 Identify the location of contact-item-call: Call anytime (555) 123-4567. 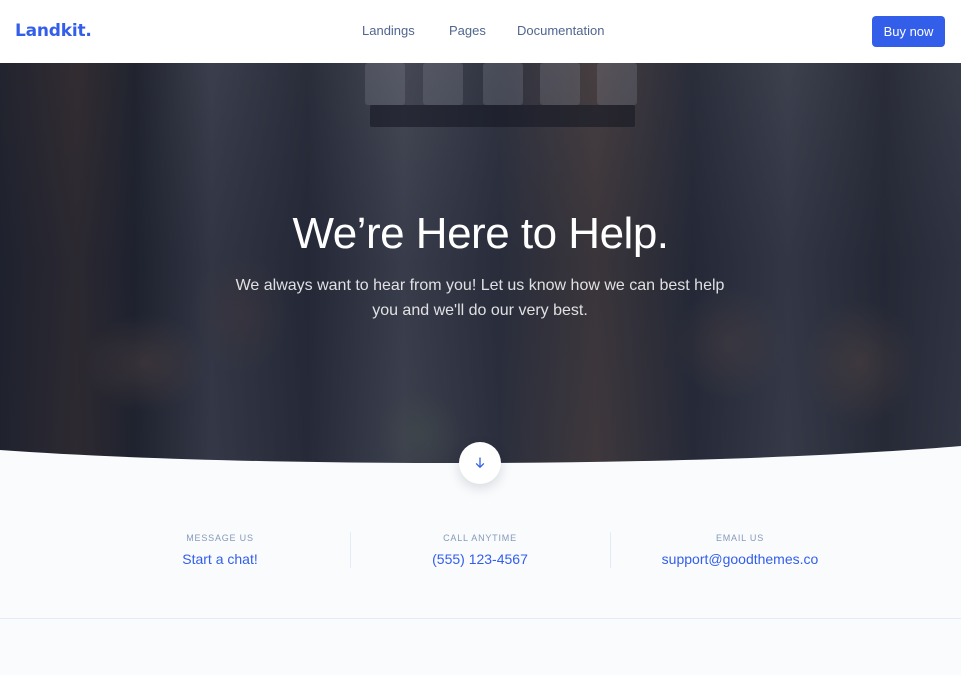
(480, 550).